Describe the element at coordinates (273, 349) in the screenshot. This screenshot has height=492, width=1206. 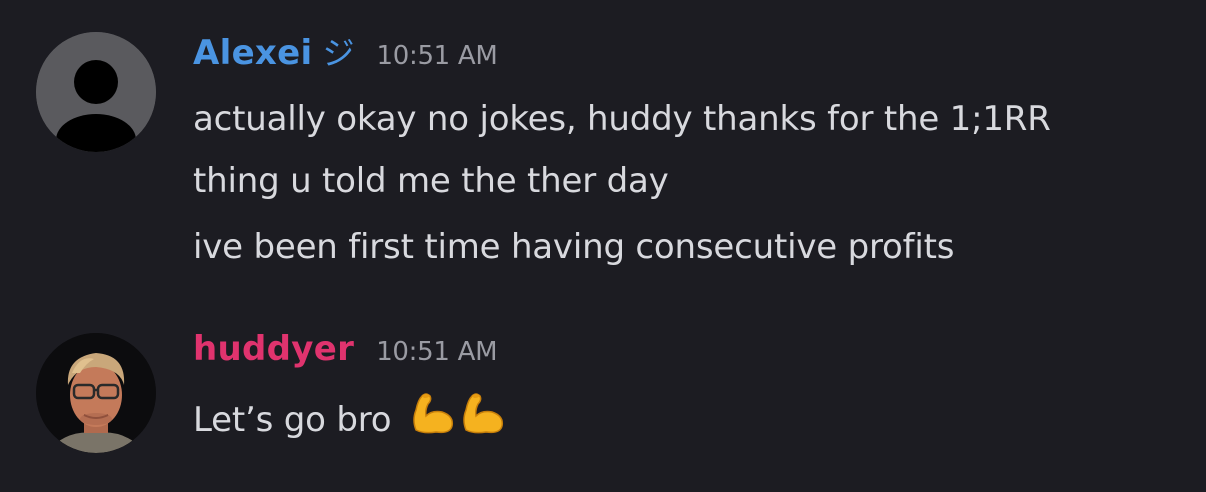
I see `username: huddyer` at that location.